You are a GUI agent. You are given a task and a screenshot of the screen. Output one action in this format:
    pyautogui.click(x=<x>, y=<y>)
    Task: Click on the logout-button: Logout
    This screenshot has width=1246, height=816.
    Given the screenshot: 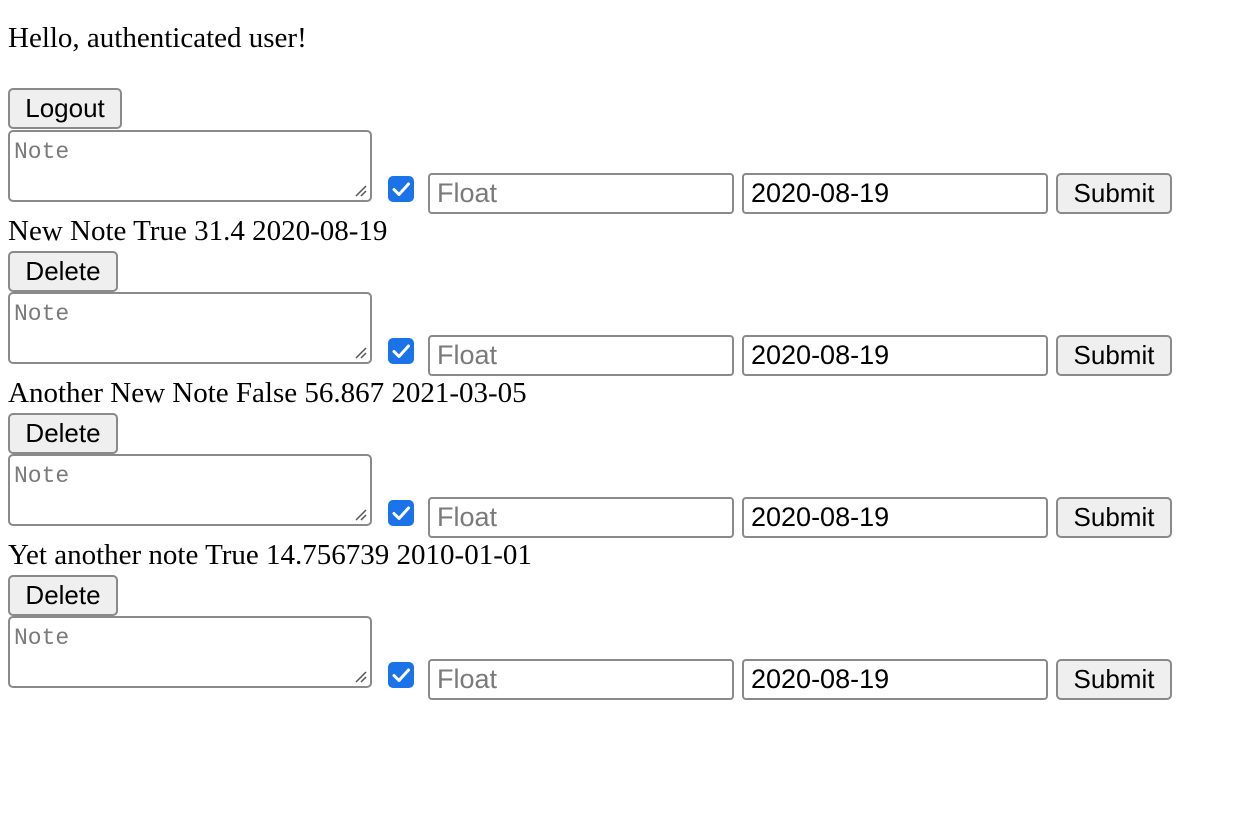 What is the action you would take?
    pyautogui.click(x=65, y=108)
    